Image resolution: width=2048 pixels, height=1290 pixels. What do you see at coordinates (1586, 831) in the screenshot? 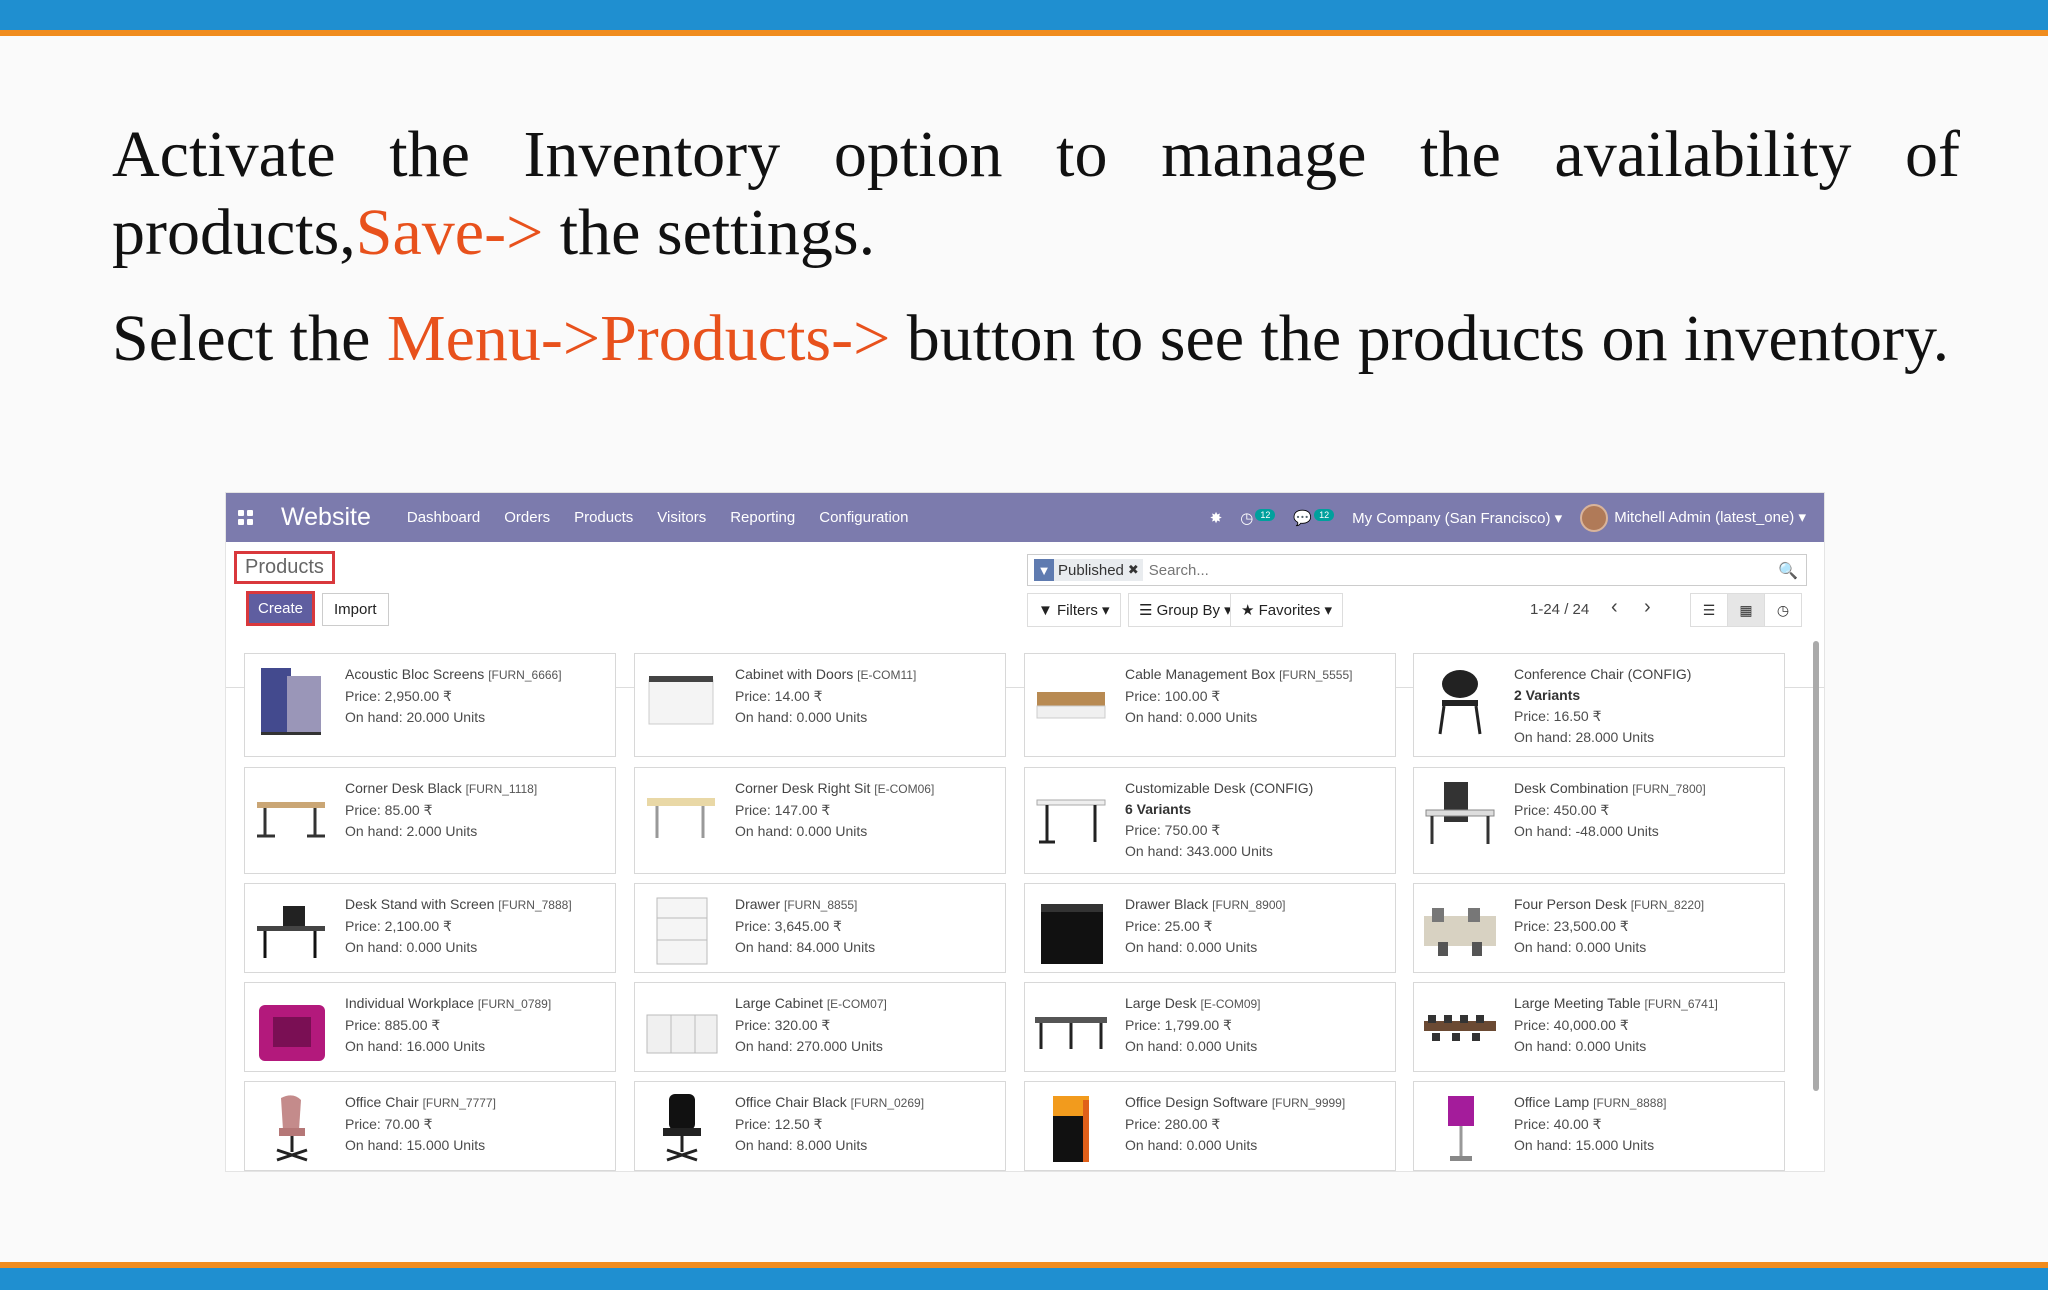
I see `product-on-hand: On hand: -48.000 Units` at bounding box center [1586, 831].